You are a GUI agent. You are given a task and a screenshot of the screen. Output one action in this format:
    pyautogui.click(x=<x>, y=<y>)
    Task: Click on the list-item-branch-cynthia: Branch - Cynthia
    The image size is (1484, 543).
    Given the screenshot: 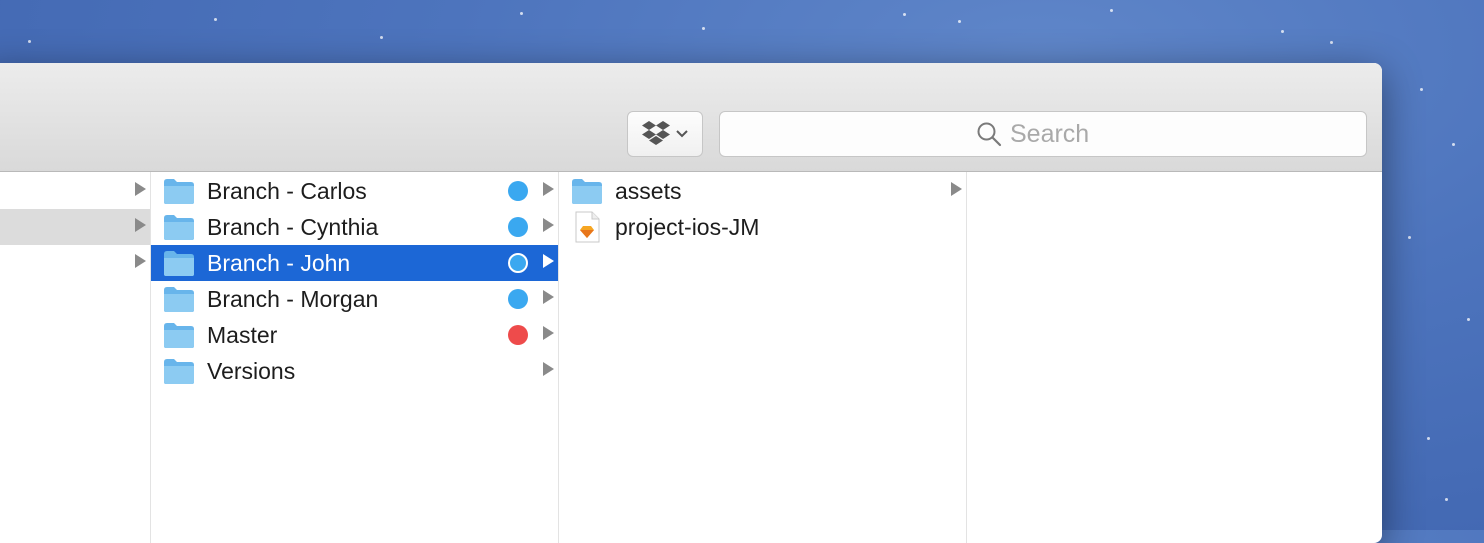 What is the action you would take?
    pyautogui.click(x=354, y=227)
    